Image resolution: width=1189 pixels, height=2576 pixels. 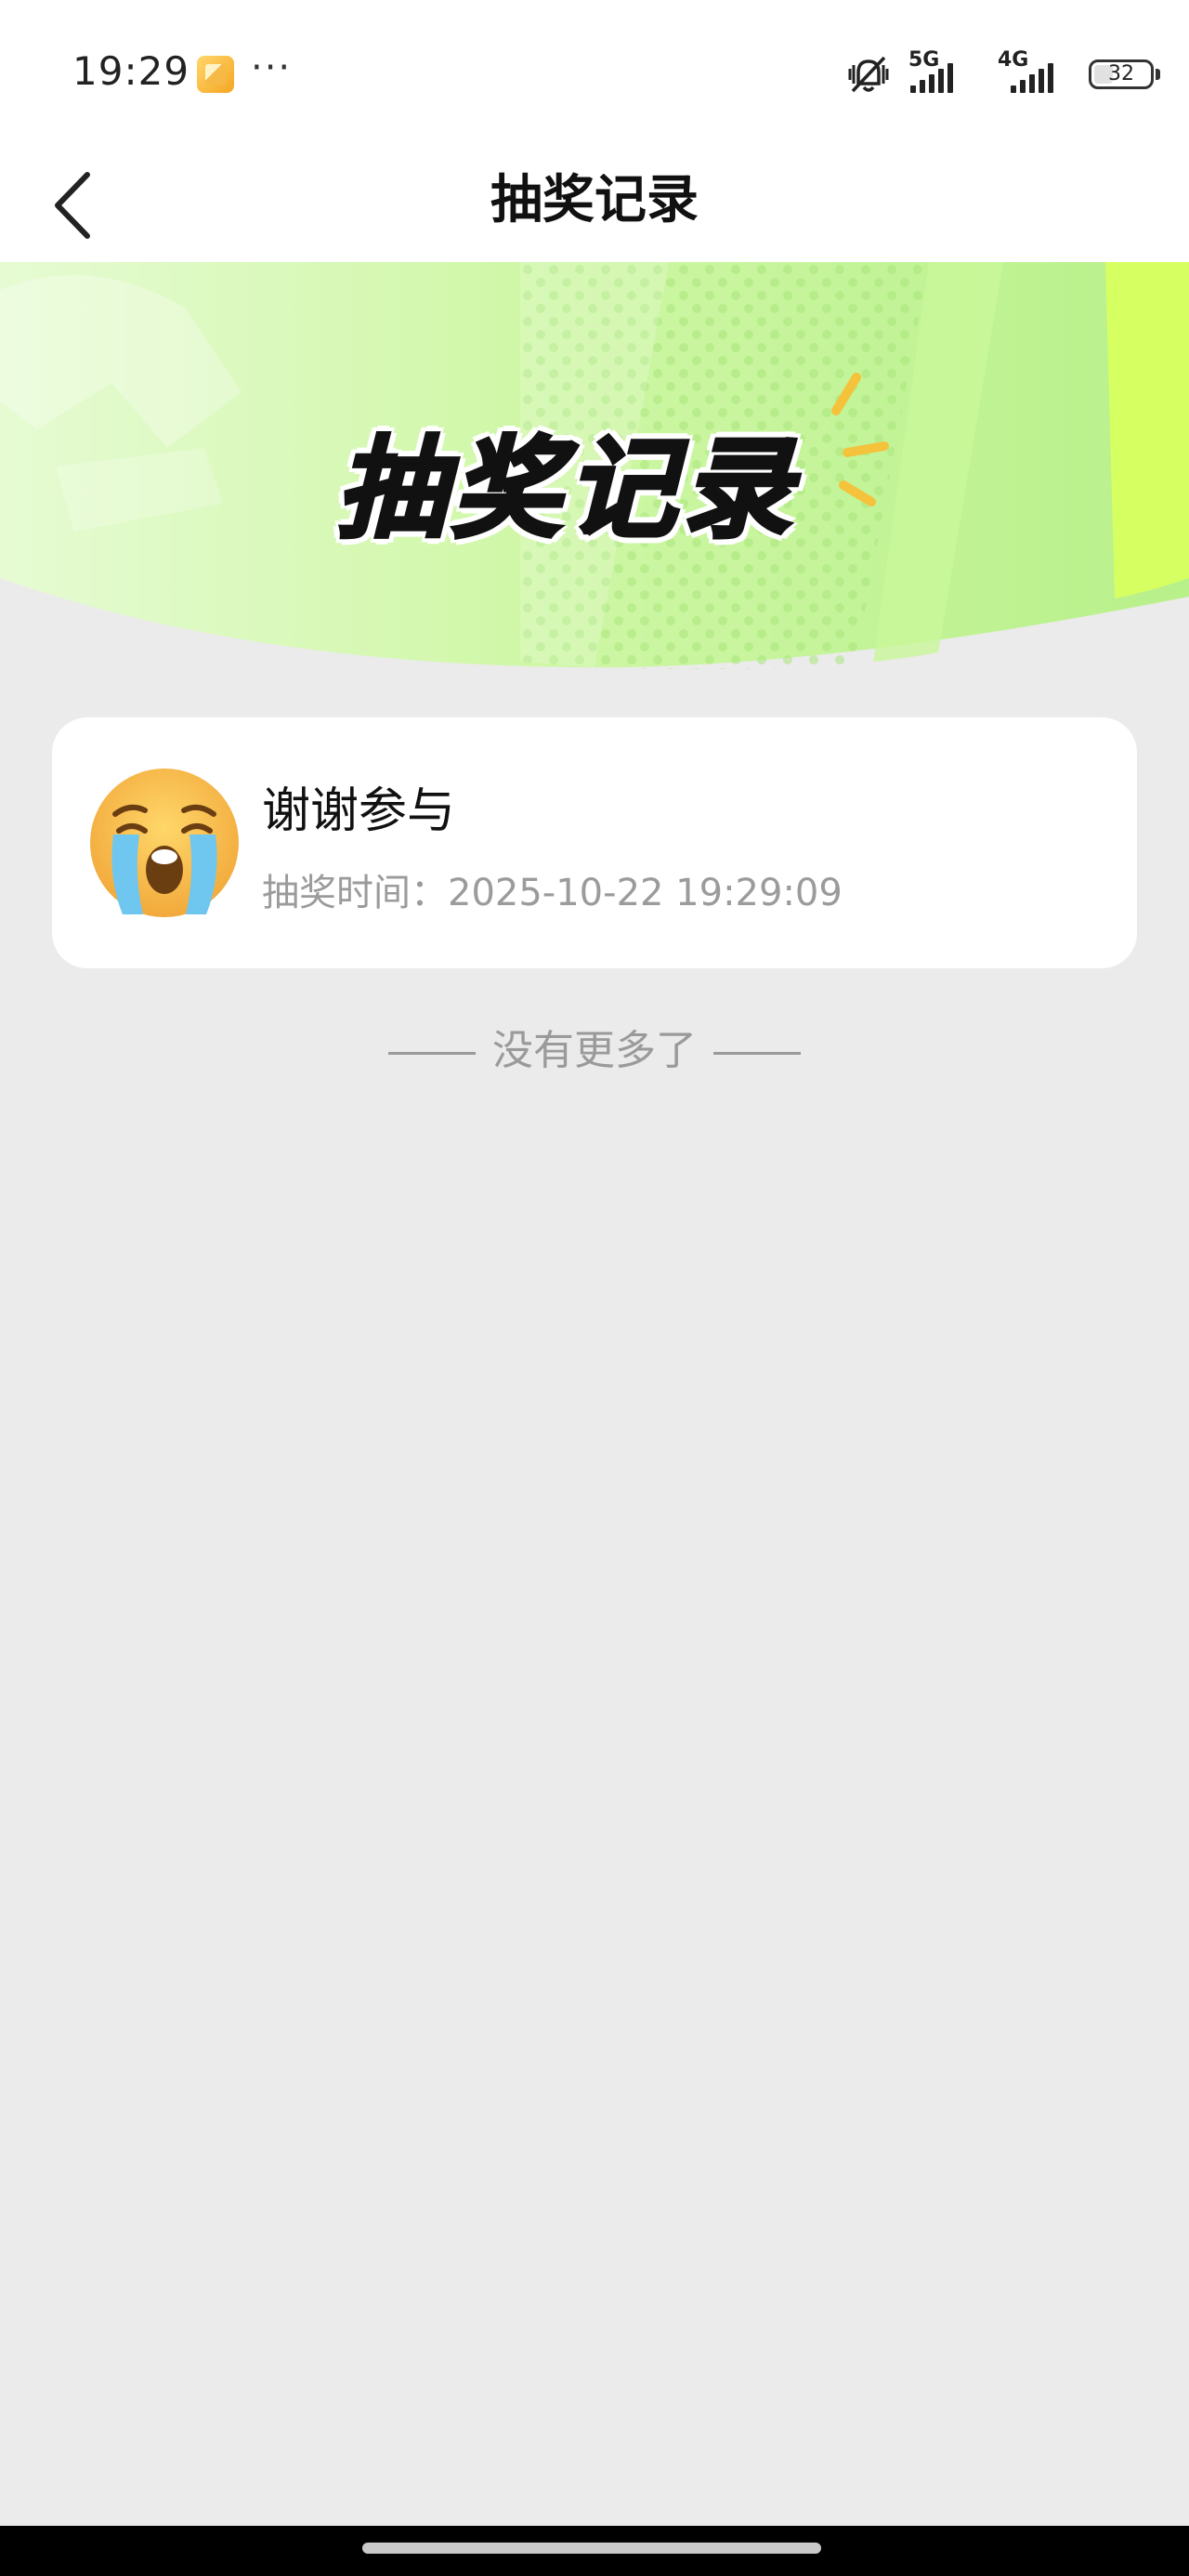 What do you see at coordinates (565, 489) in the screenshot?
I see `banner-title: 抽奖记录` at bounding box center [565, 489].